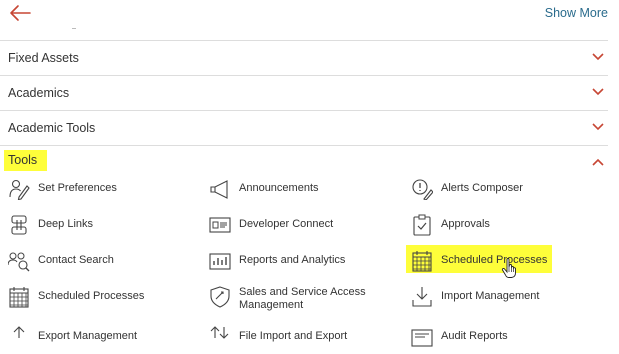 This screenshot has height=354, width=619. Describe the element at coordinates (422, 338) in the screenshot. I see `audit-report-icon` at that location.